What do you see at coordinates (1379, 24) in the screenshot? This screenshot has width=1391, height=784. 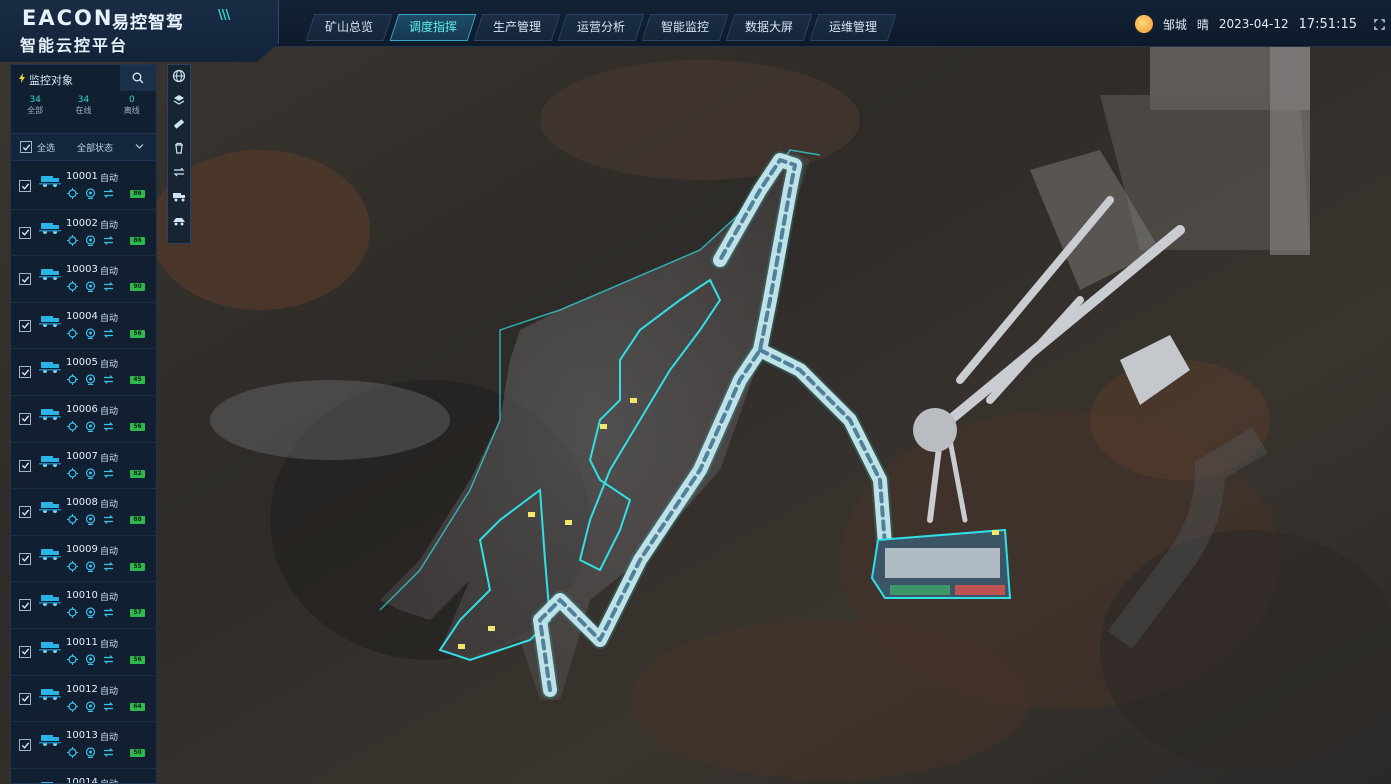 I see `fullscreen-icon` at bounding box center [1379, 24].